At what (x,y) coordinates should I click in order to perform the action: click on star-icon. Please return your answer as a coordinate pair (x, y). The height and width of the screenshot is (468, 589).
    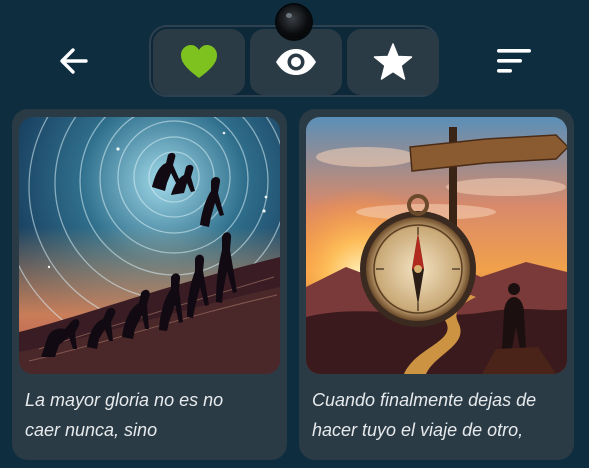
    Looking at the image, I should click on (393, 61).